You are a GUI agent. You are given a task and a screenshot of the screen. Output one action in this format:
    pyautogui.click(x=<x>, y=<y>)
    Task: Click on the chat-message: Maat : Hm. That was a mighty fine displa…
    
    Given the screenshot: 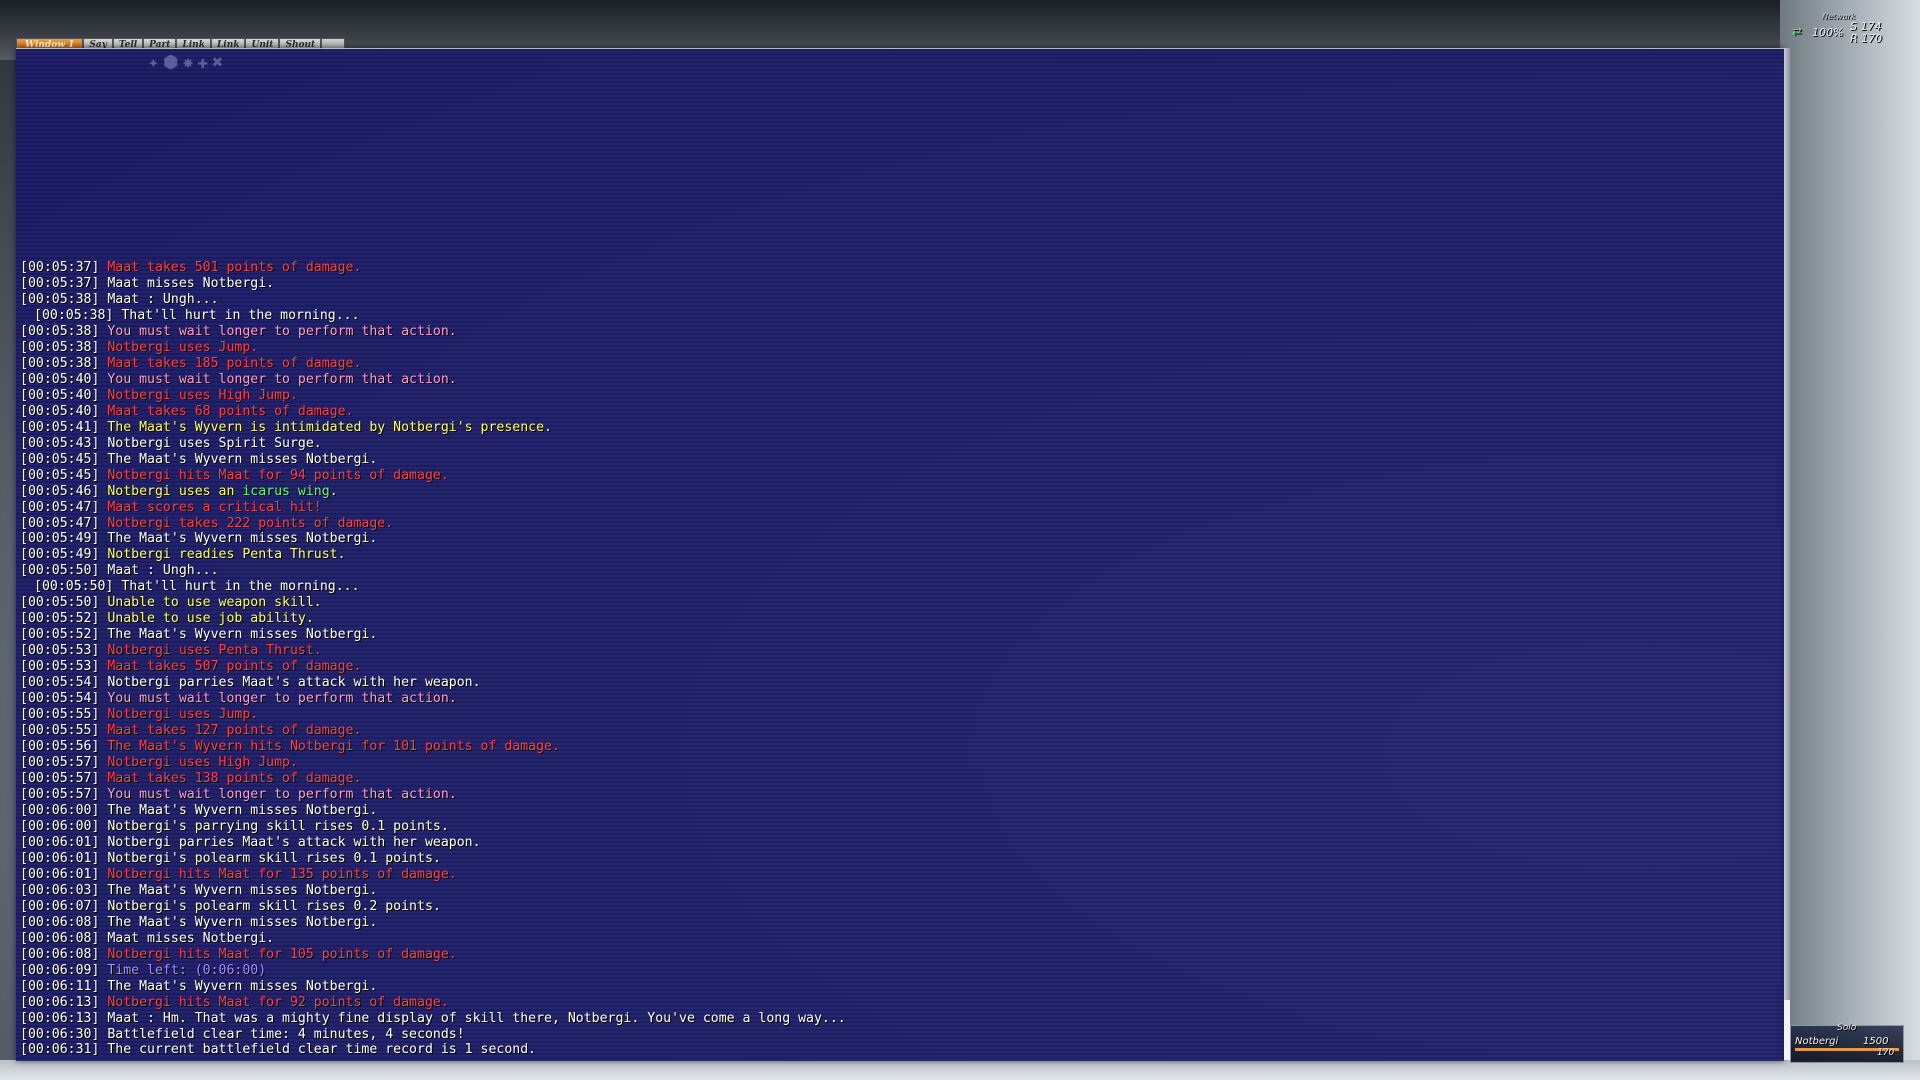 What is the action you would take?
    pyautogui.click(x=476, y=1018)
    